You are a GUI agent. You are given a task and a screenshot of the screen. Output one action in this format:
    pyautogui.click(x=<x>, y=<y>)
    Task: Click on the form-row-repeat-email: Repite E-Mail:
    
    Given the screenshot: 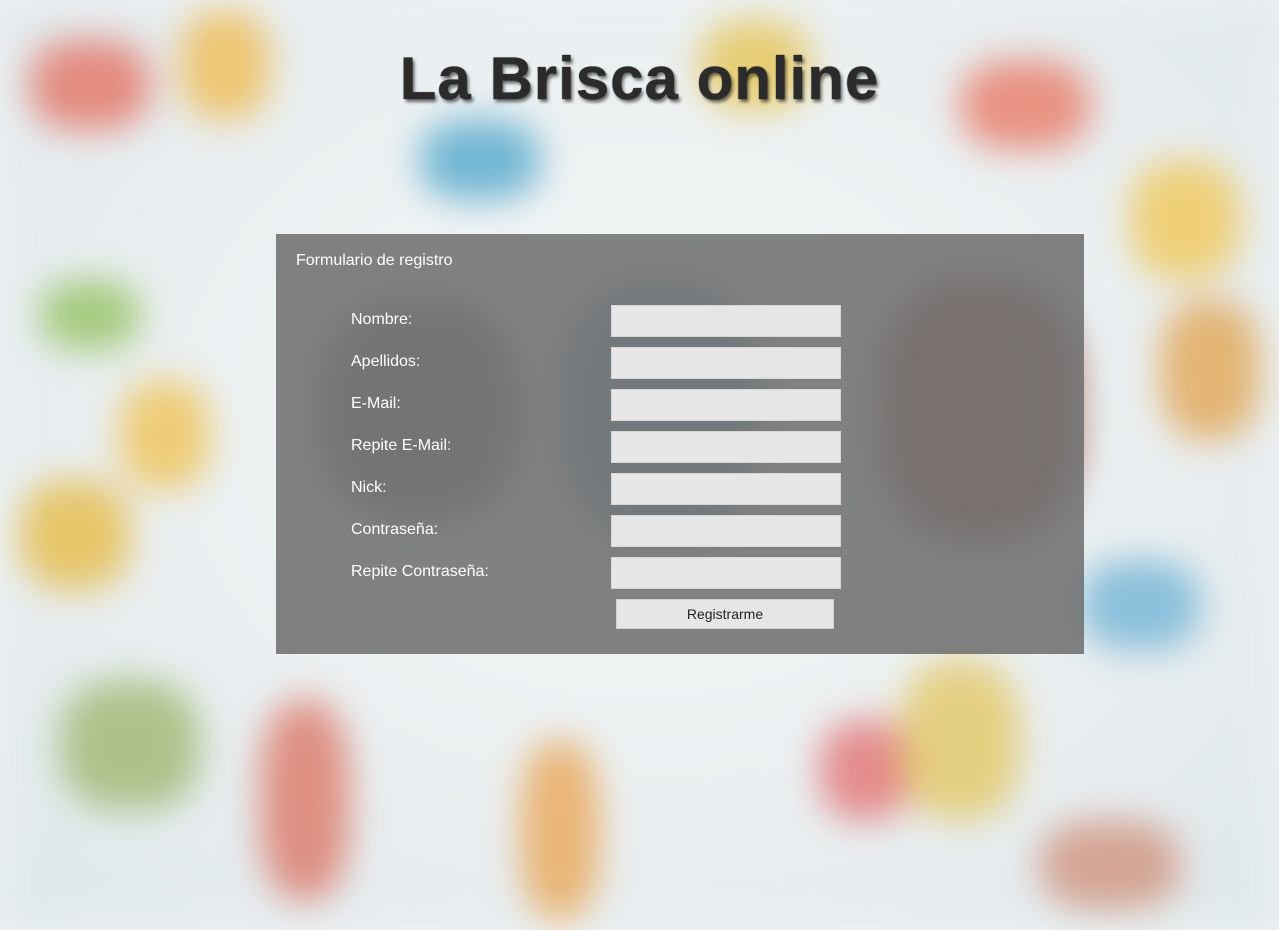 What is the action you would take?
    pyautogui.click(x=680, y=447)
    